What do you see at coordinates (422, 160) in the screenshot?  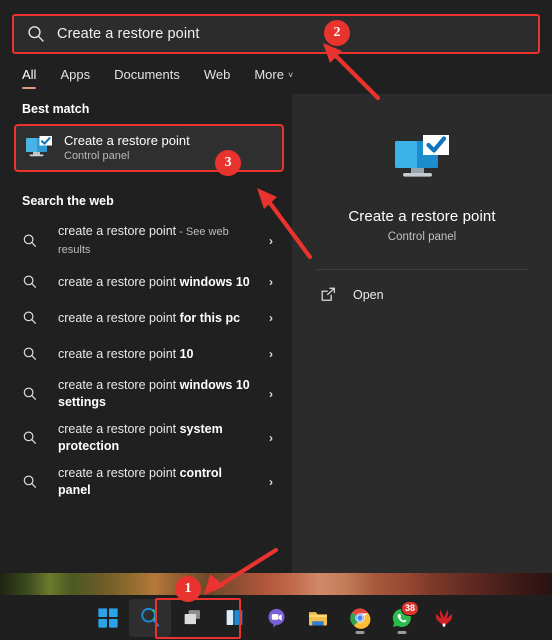 I see `restore-point-large-icon` at bounding box center [422, 160].